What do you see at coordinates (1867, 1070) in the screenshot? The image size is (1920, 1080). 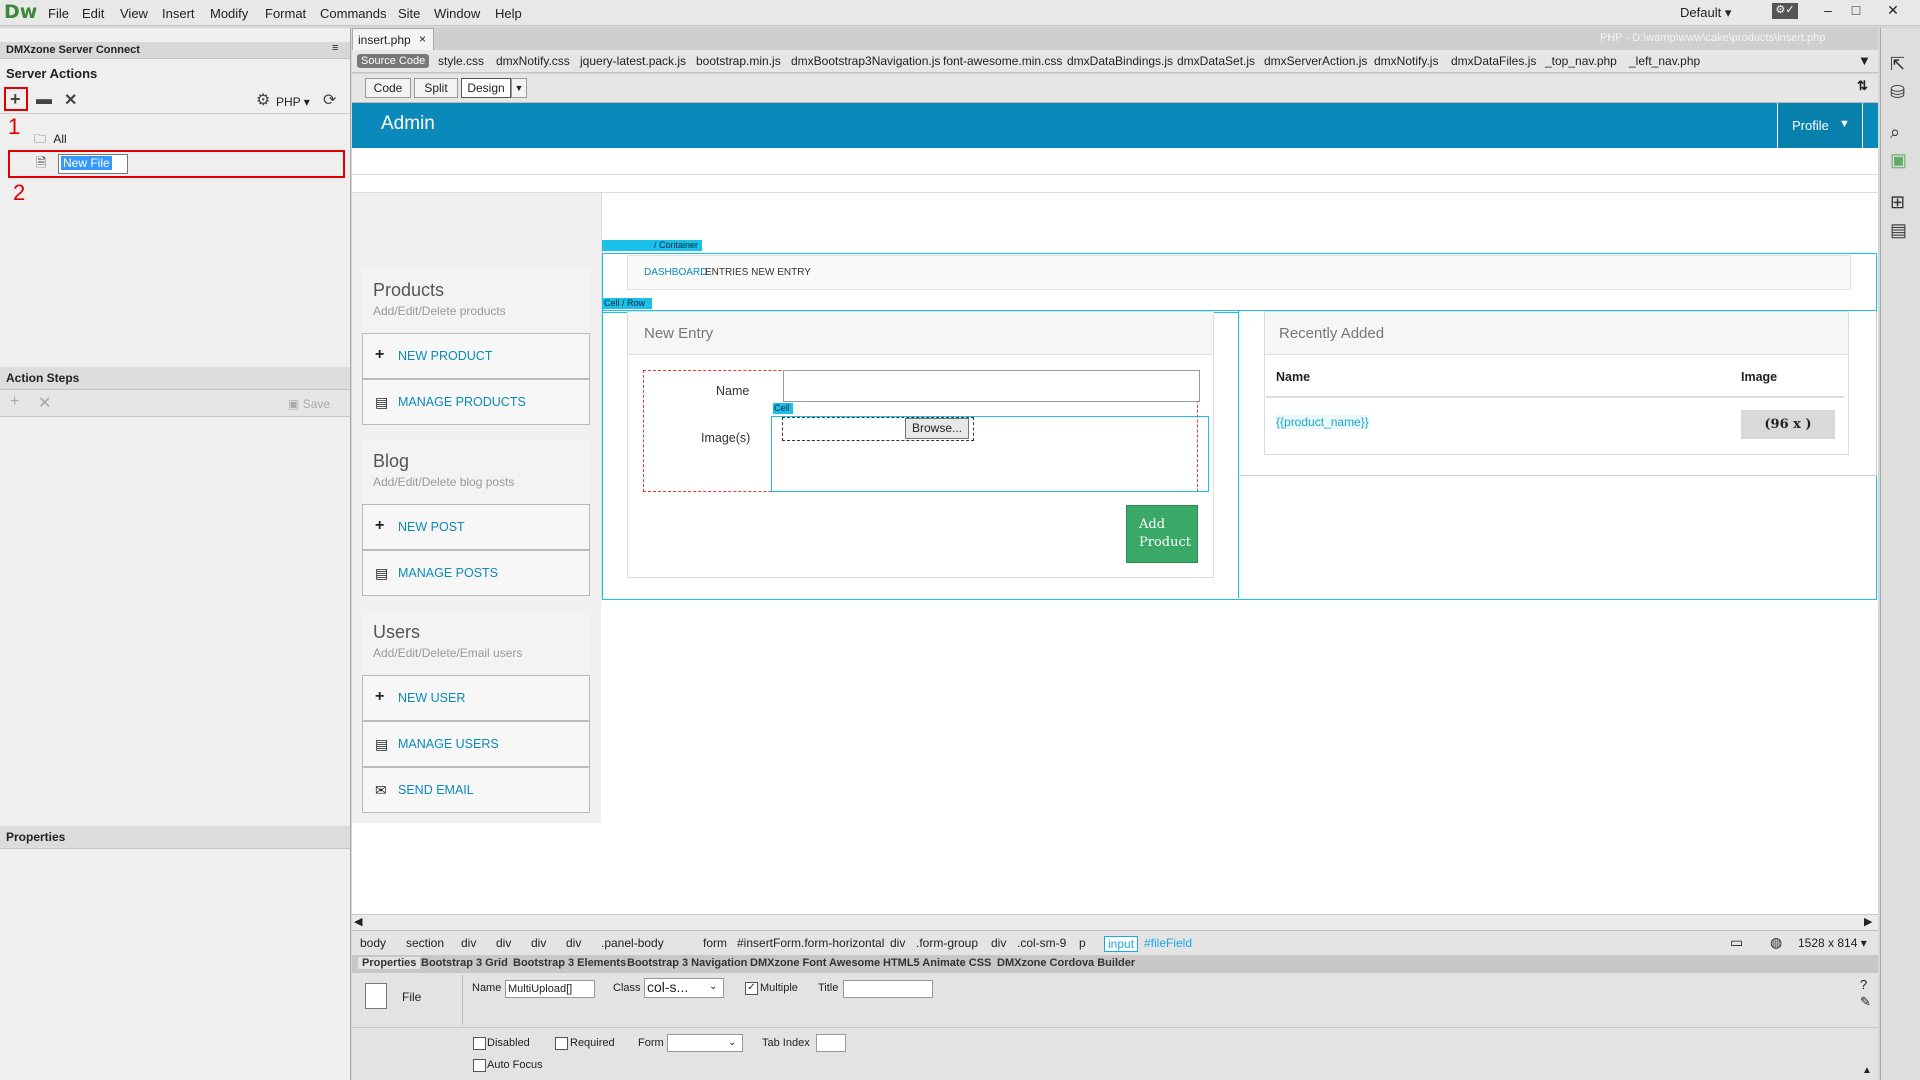 I see `collapse-icon: ▲` at bounding box center [1867, 1070].